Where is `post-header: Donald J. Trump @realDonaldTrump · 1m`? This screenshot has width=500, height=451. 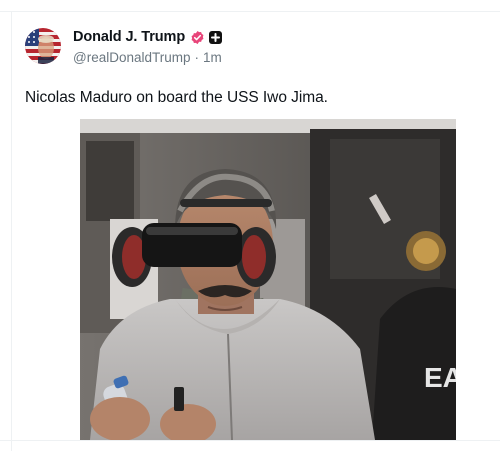
post-header: Donald J. Trump @realDonaldTrump · 1m is located at coordinates (148, 47).